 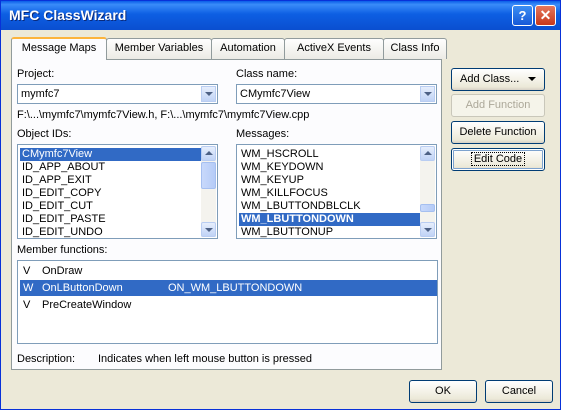 I want to click on ok-button: OK, so click(x=443, y=391).